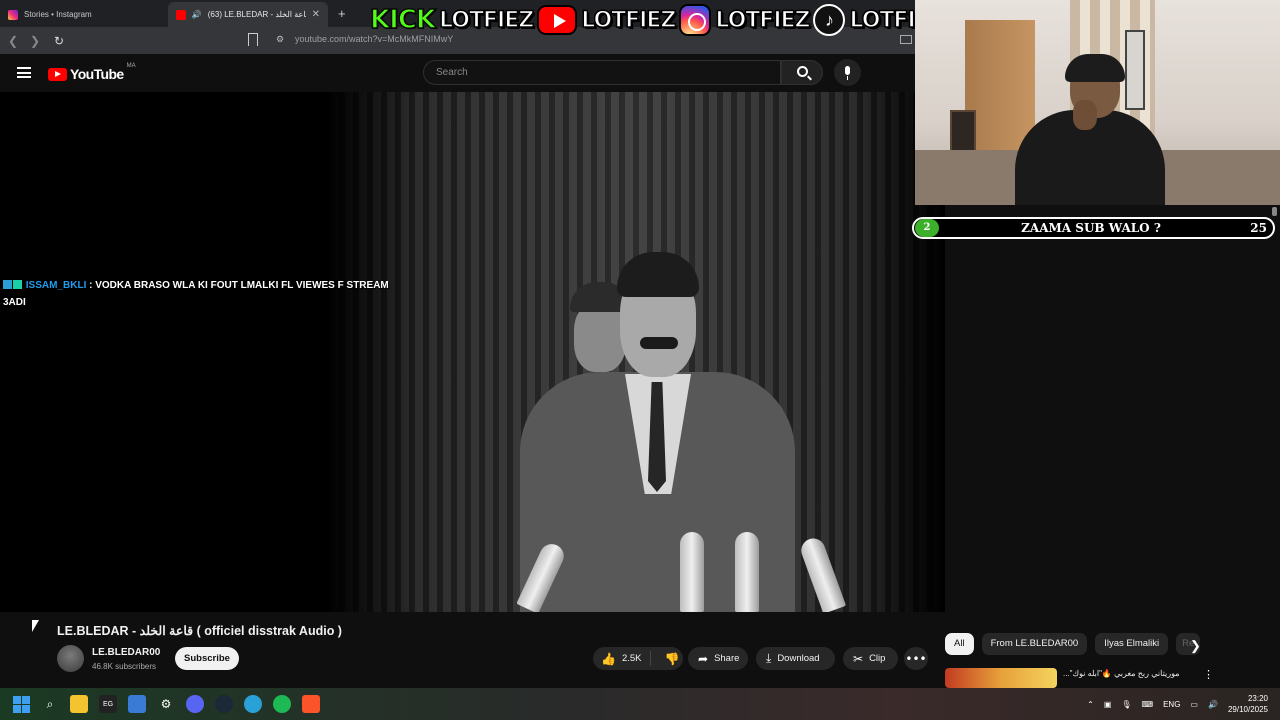 This screenshot has width=1280, height=720. I want to click on file-explorer-icon, so click(79, 704).